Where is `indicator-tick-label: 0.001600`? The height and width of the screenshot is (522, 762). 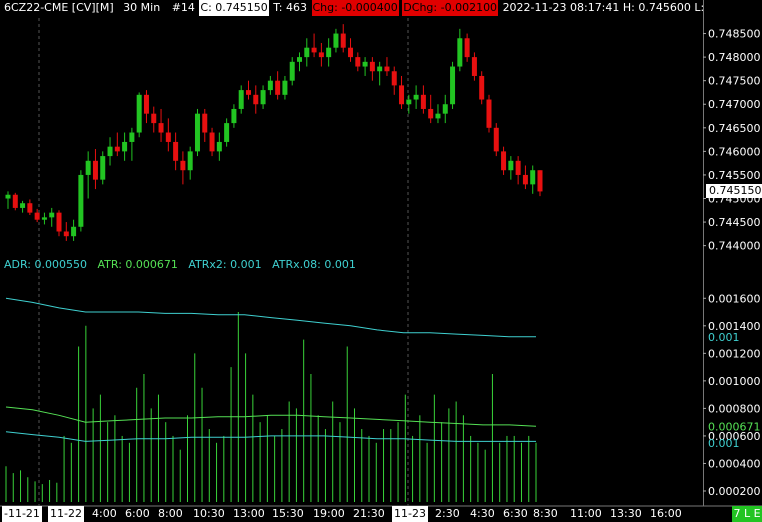
indicator-tick-label: 0.001600 is located at coordinates (734, 298).